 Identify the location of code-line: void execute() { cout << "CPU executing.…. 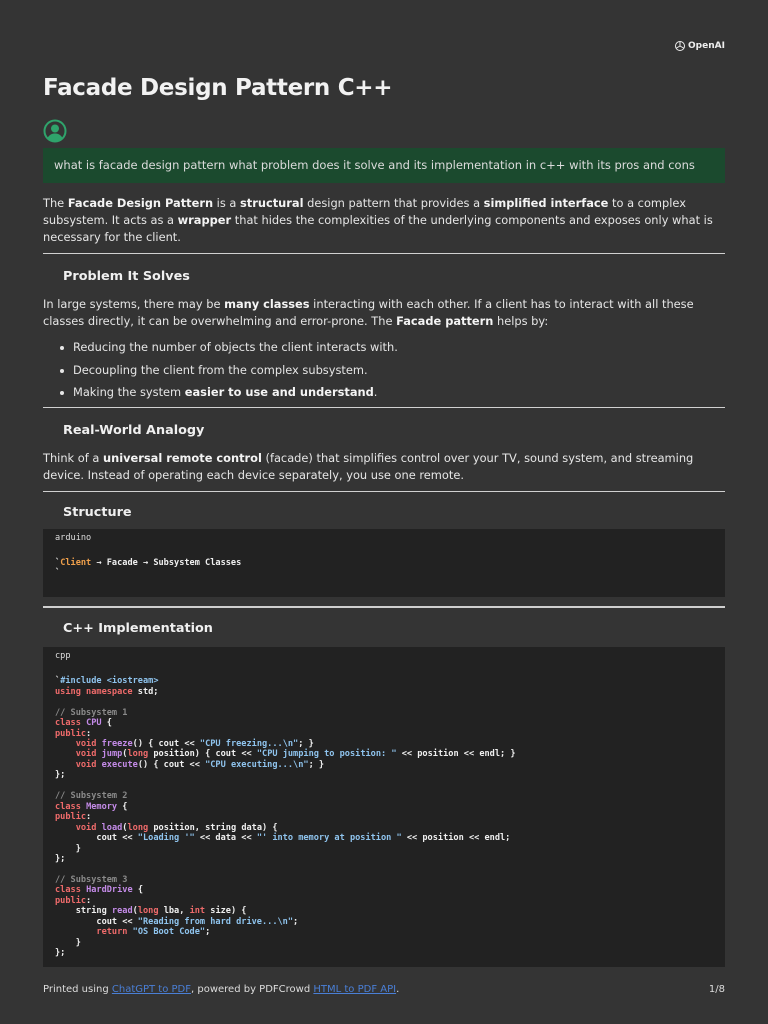
(384, 765).